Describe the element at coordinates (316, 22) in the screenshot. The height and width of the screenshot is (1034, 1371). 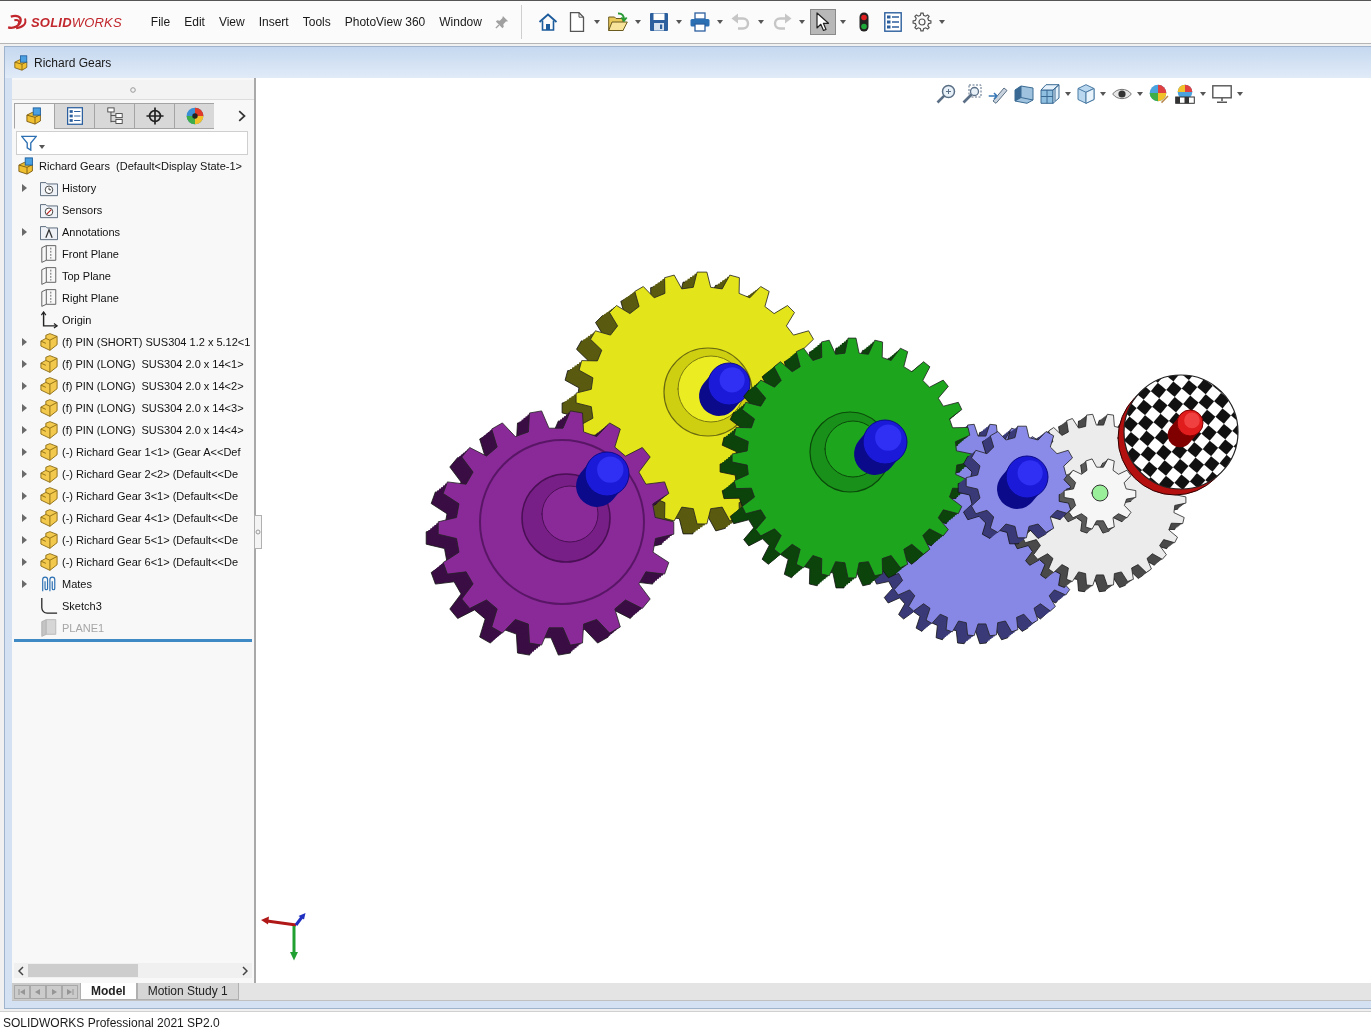
I see `menu-item: Tools` at that location.